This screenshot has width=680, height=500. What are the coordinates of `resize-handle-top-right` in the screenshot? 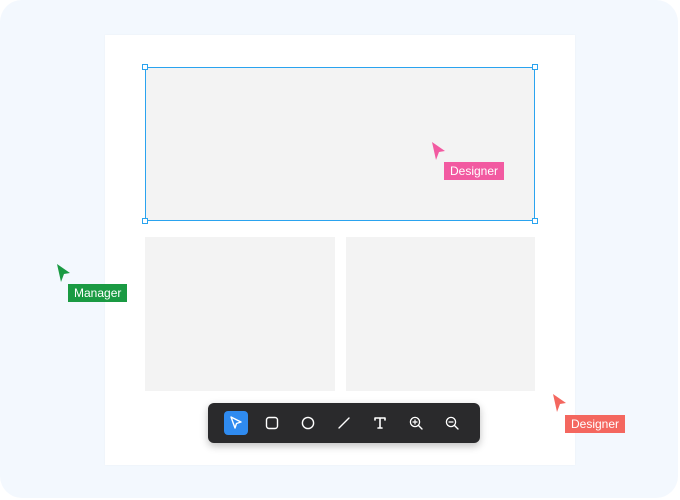 It's located at (535, 67).